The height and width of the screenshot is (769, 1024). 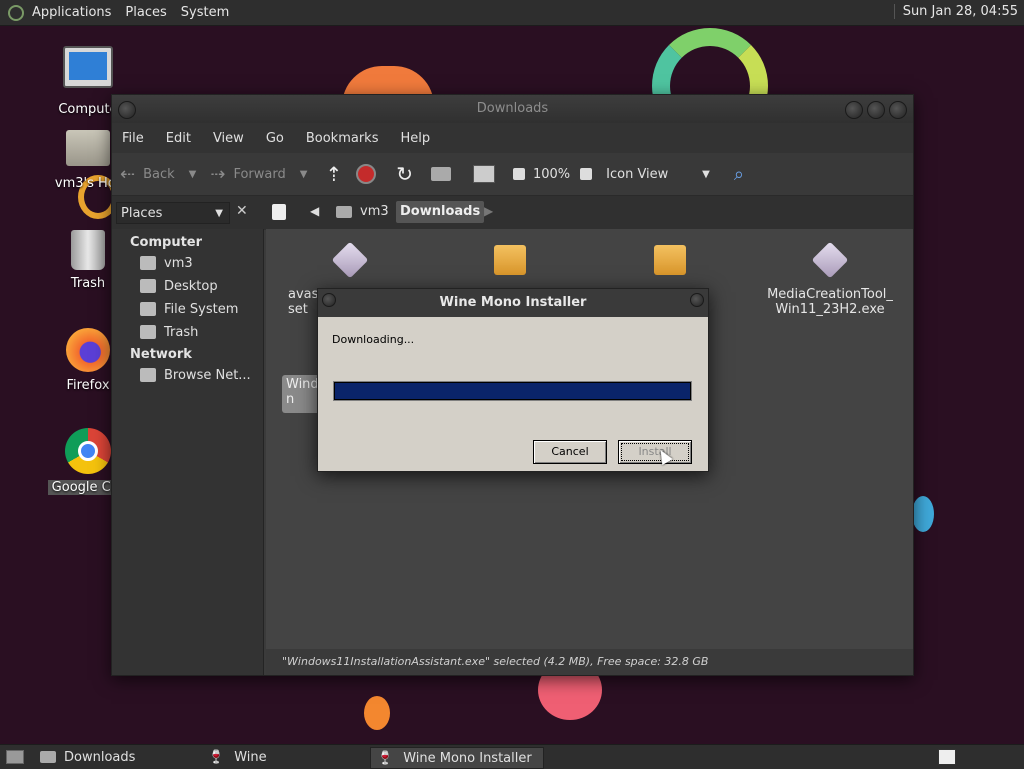 What do you see at coordinates (88, 148) in the screenshot?
I see `home-folder-icon` at bounding box center [88, 148].